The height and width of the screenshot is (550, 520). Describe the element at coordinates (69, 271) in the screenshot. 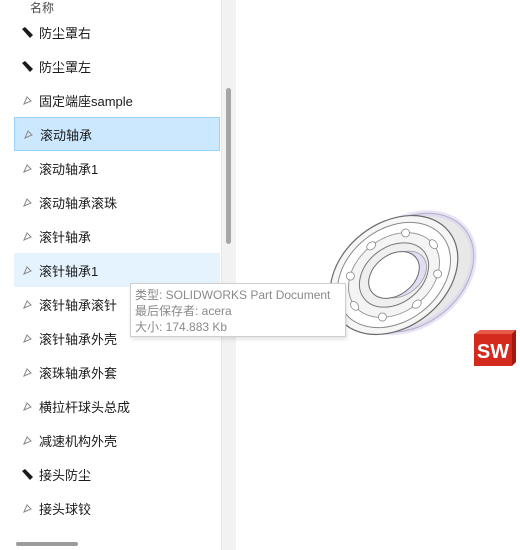

I see `file-name: 滚针轴承1` at that location.